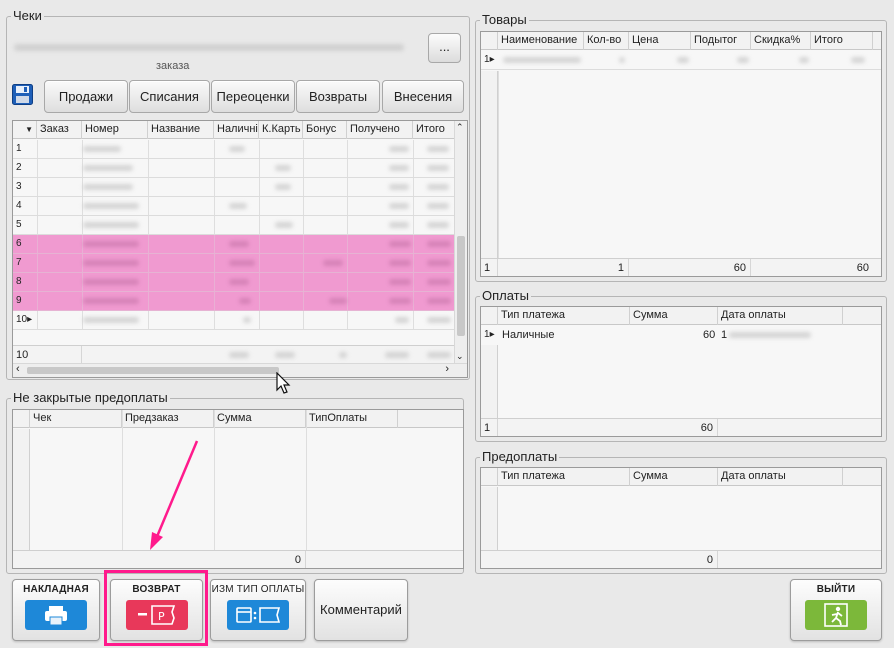 Image resolution: width=894 pixels, height=648 pixels. I want to click on col-pay-type: Тип платежа, so click(564, 316).